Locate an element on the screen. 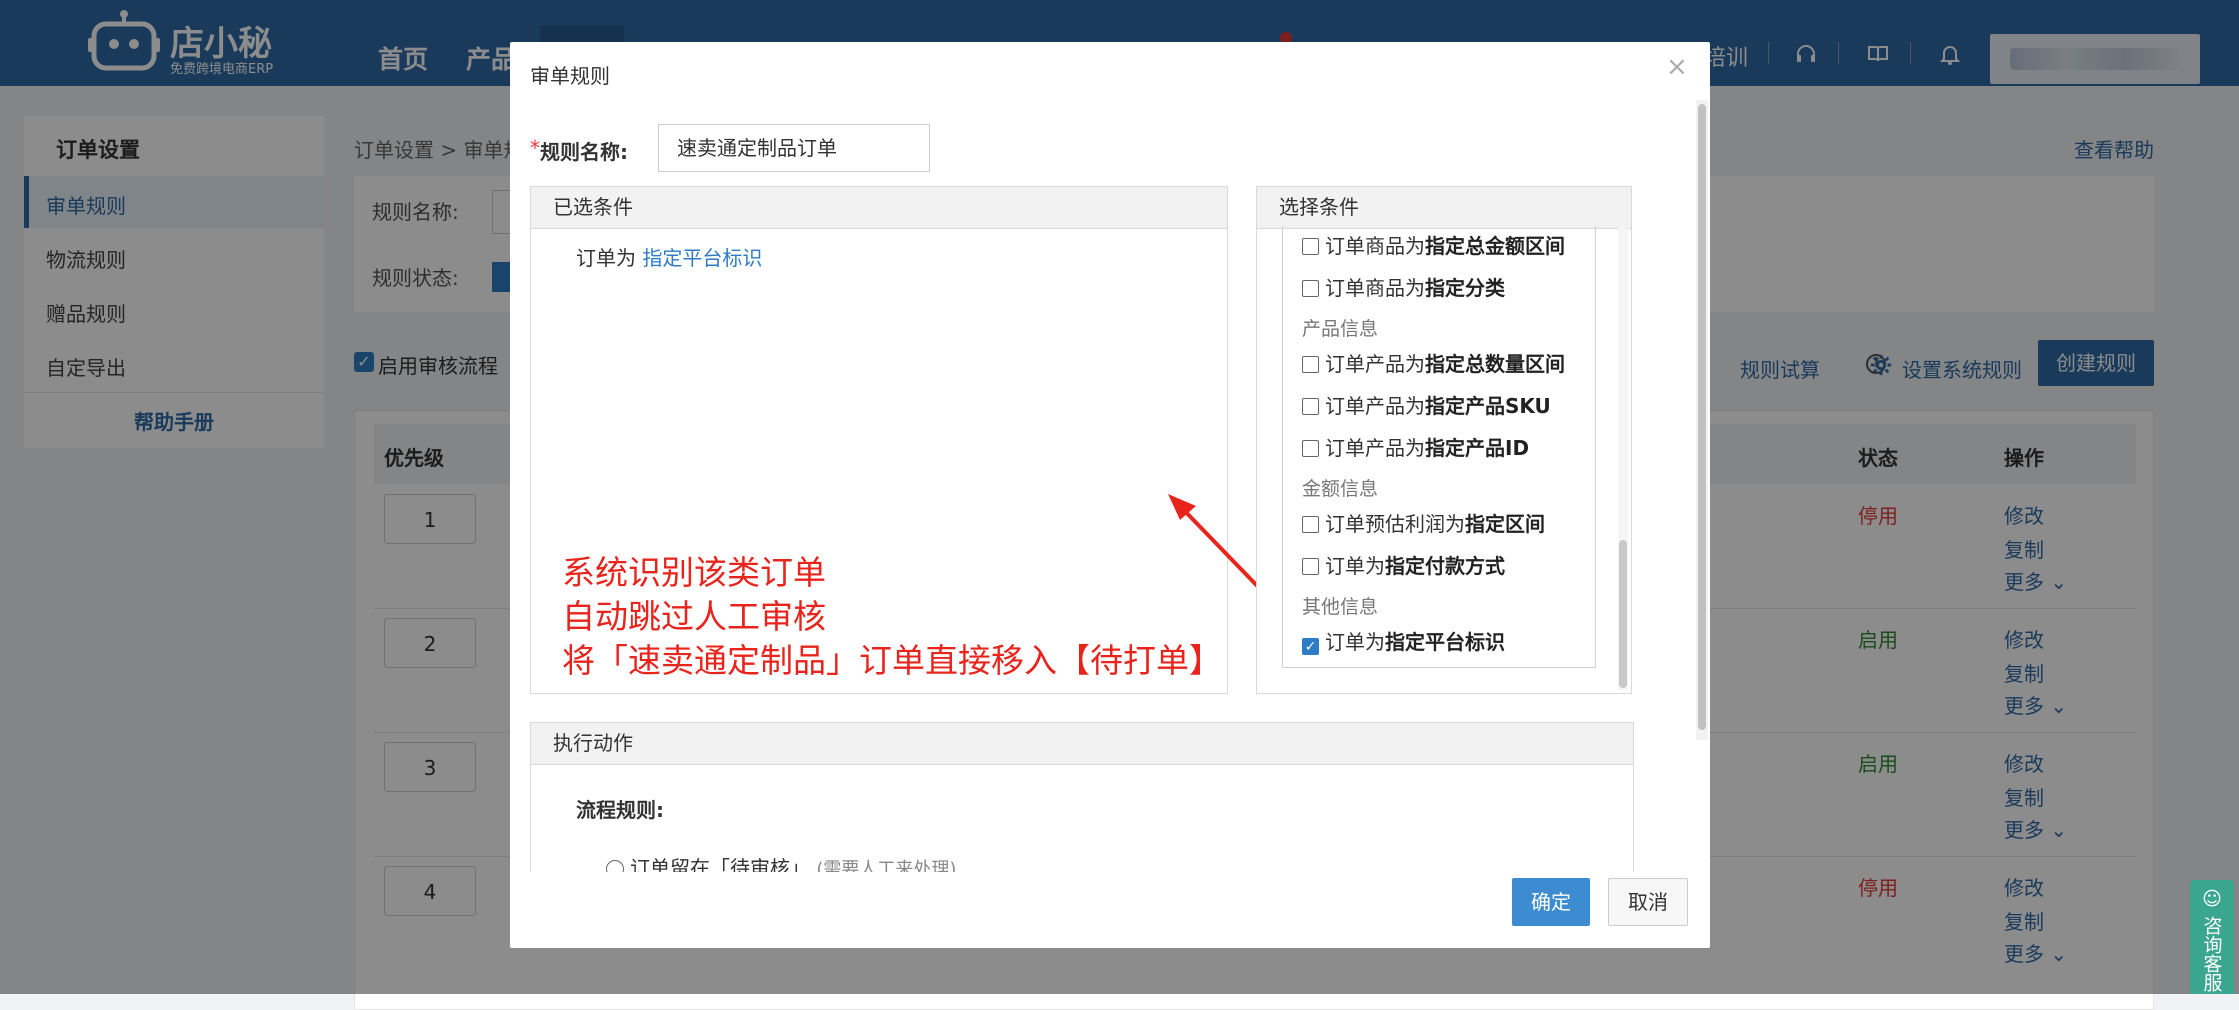  consult-service-label: 咨询客服 is located at coordinates (2211, 954).